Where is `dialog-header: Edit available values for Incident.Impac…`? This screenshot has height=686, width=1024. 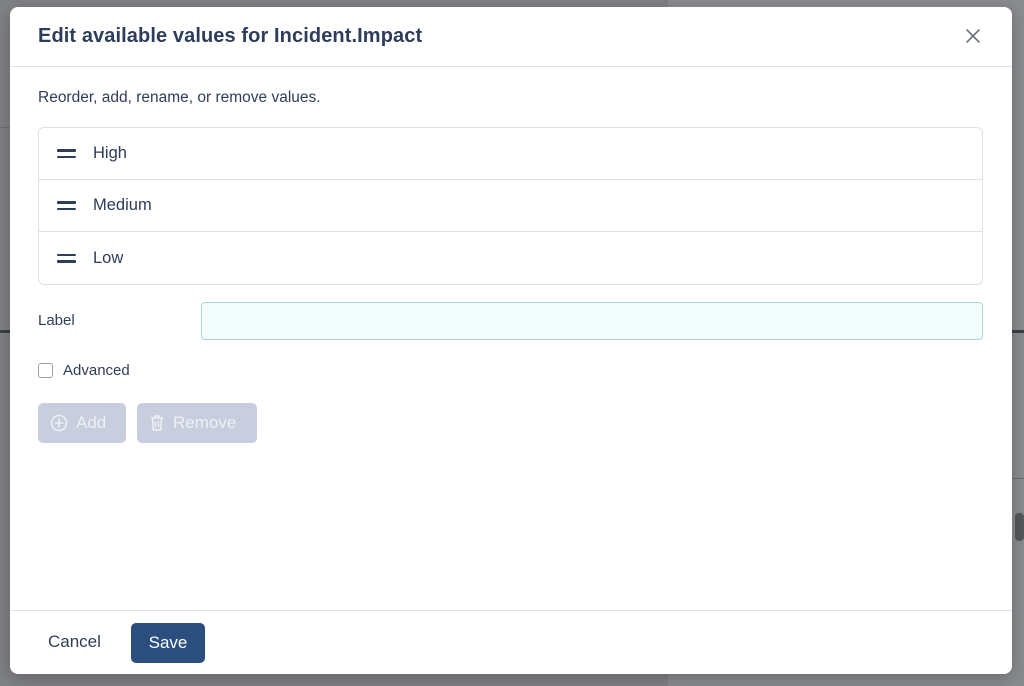
dialog-header: Edit available values for Incident.Impac… is located at coordinates (511, 37).